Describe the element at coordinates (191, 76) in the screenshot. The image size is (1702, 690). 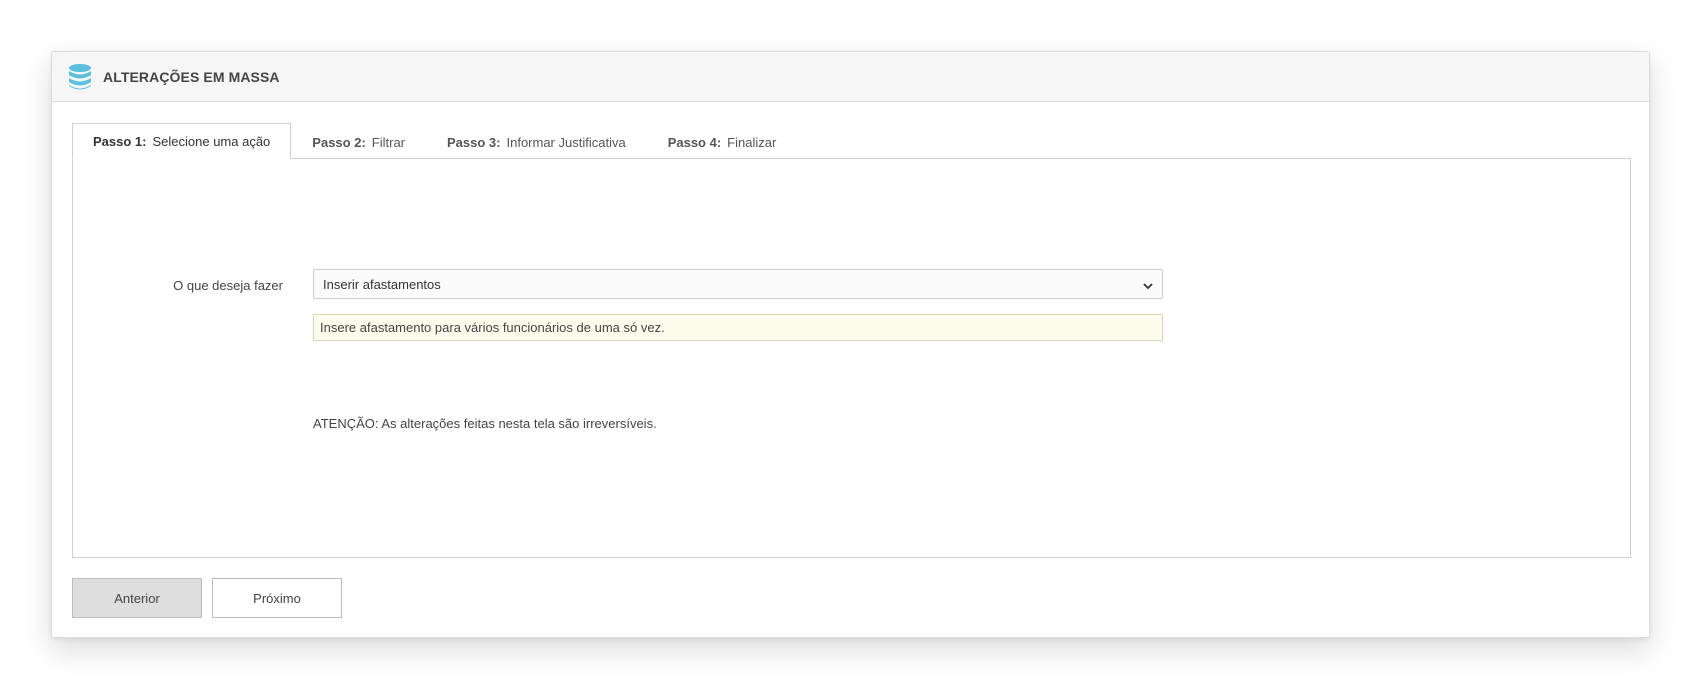
I see `panel-title: ALTERAÇÕES EM MASSA` at that location.